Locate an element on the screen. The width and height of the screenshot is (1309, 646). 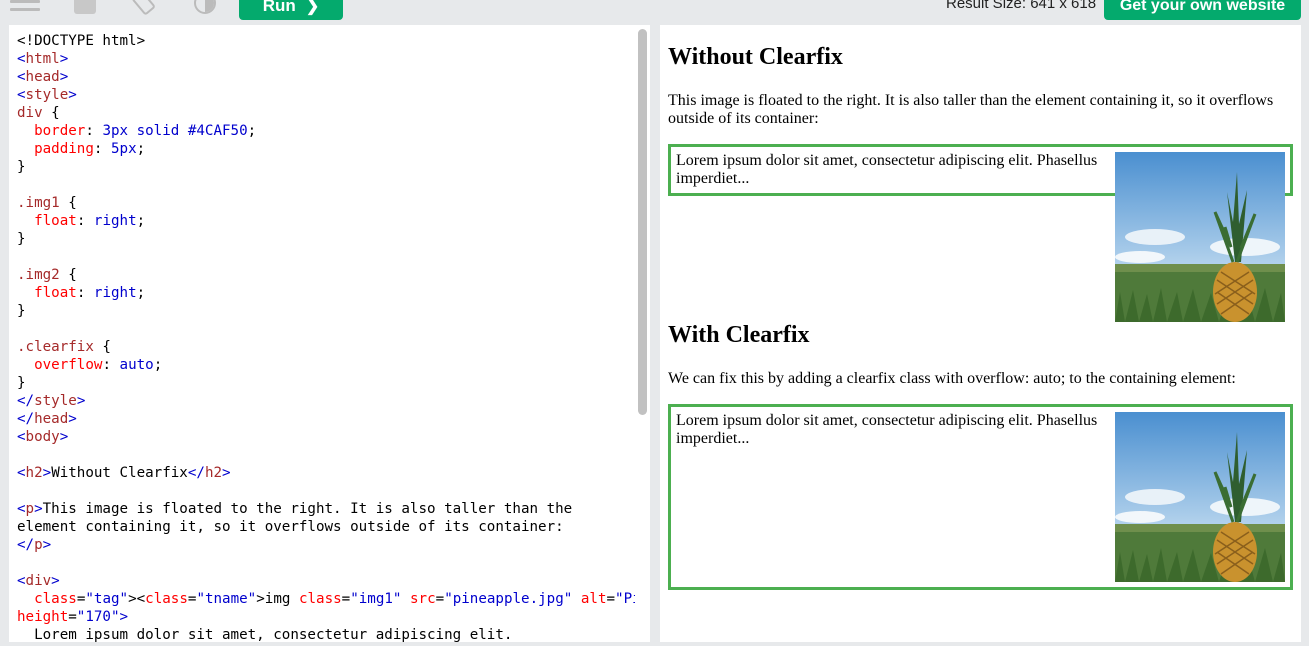
chevron-right-icon: ❯ is located at coordinates (312, 7).